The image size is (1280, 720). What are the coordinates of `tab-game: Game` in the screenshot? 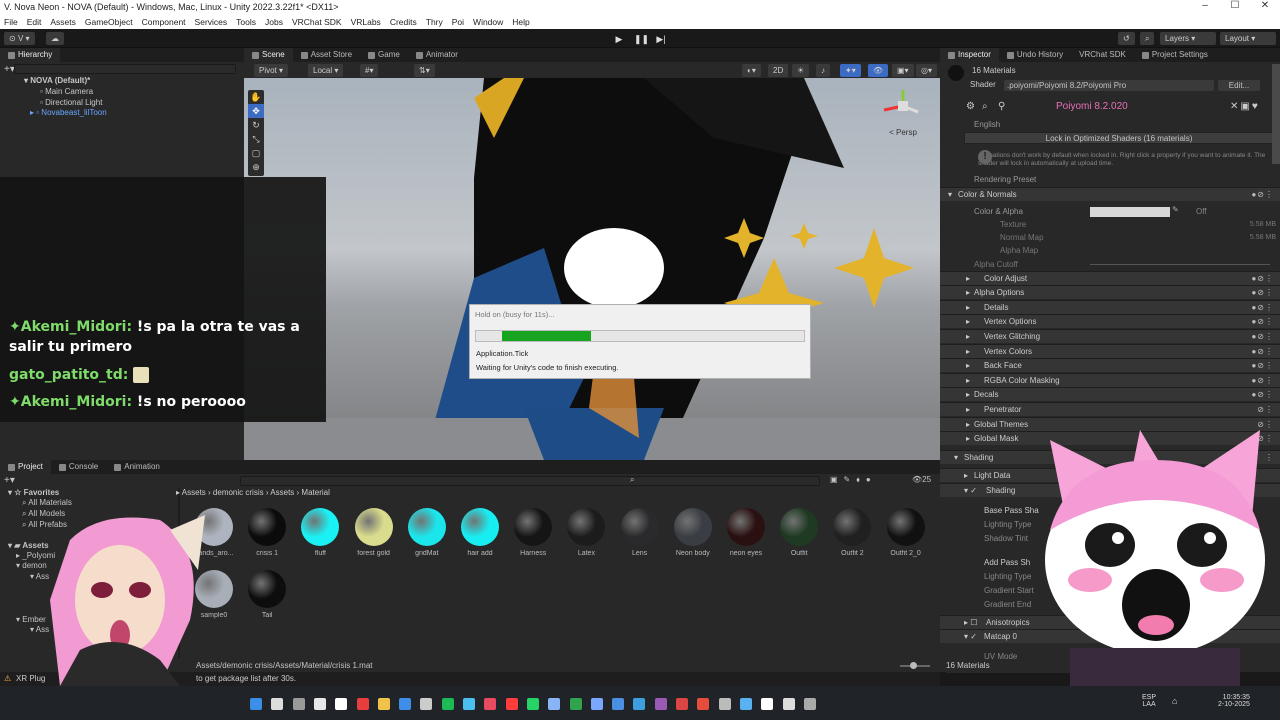 It's located at (384, 55).